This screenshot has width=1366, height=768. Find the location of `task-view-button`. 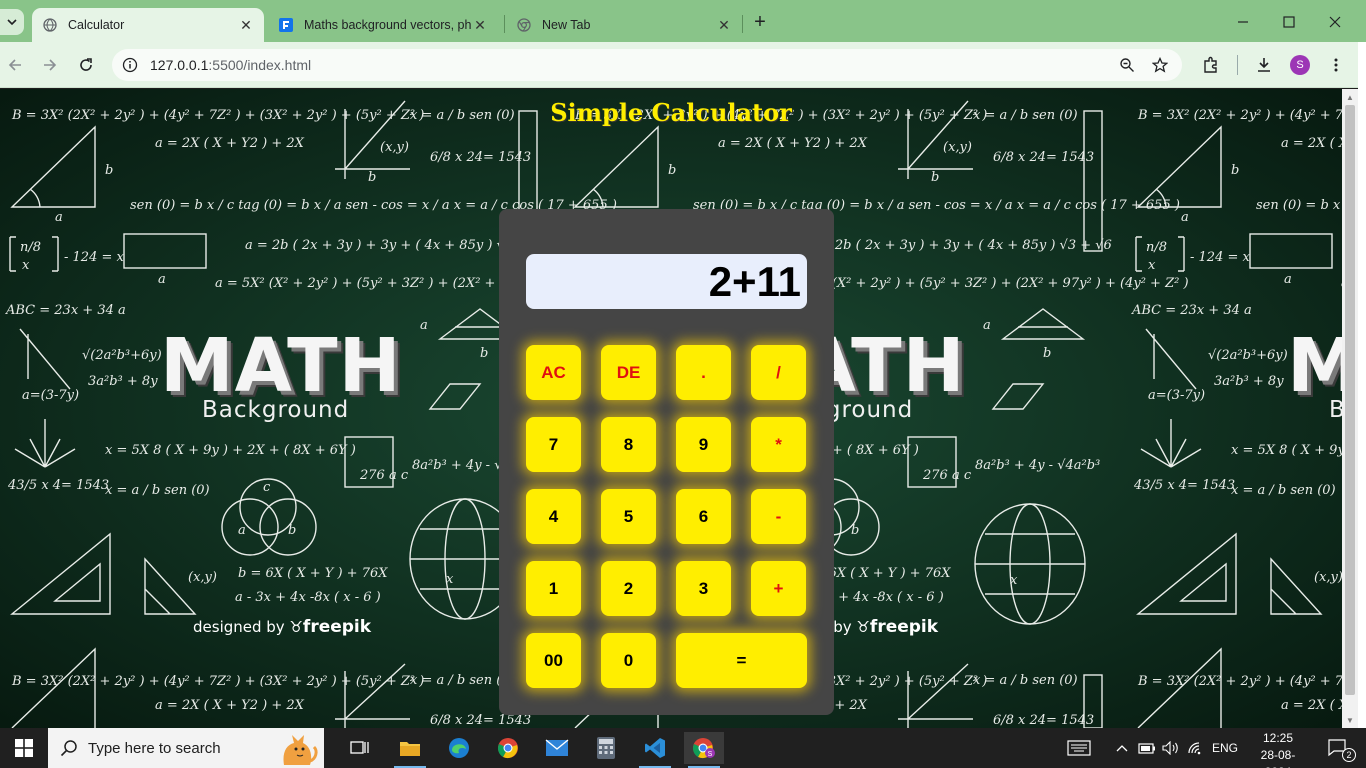

task-view-button is located at coordinates (360, 748).